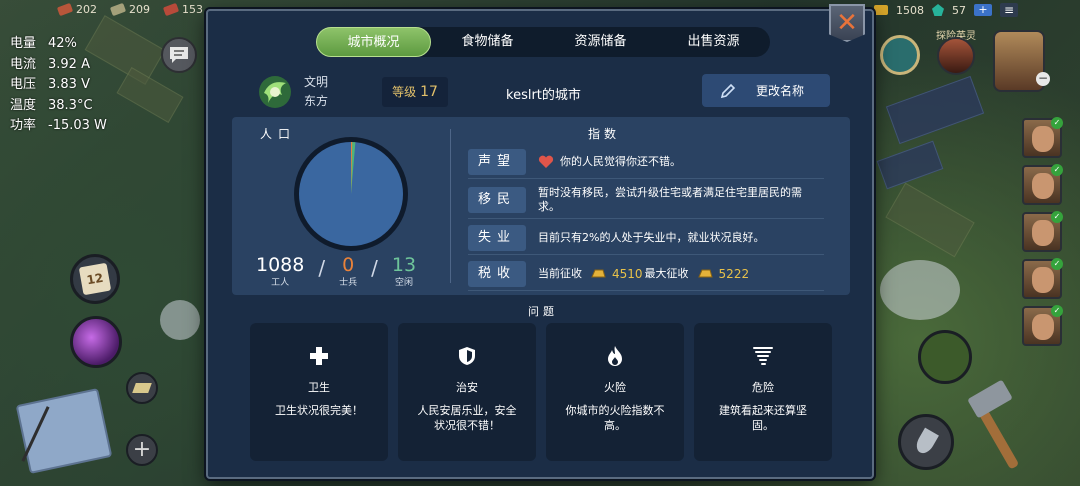 The height and width of the screenshot is (486, 1080). Describe the element at coordinates (64, 431) in the screenshot. I see `map-scroll-icon` at that location.